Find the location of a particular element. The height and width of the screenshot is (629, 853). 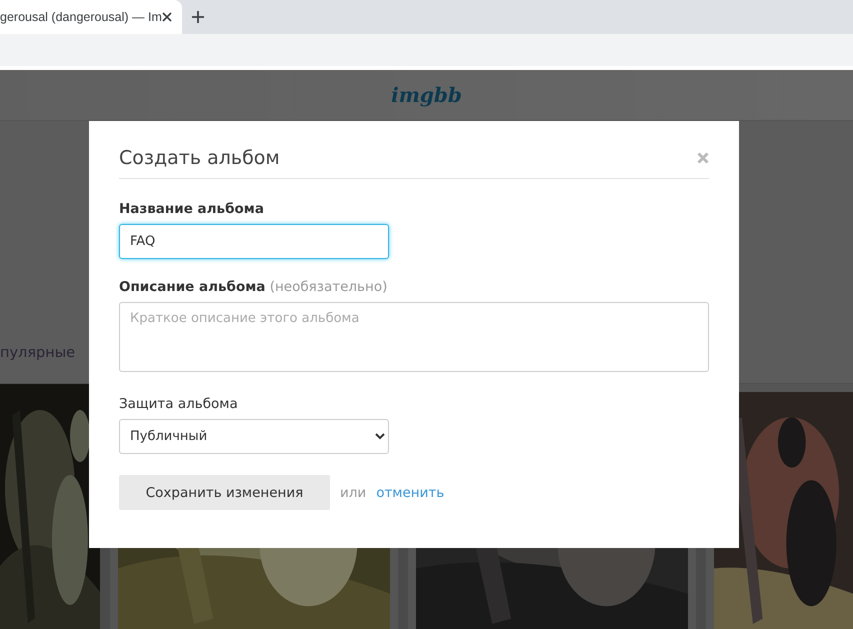

plus-icon is located at coordinates (198, 17).